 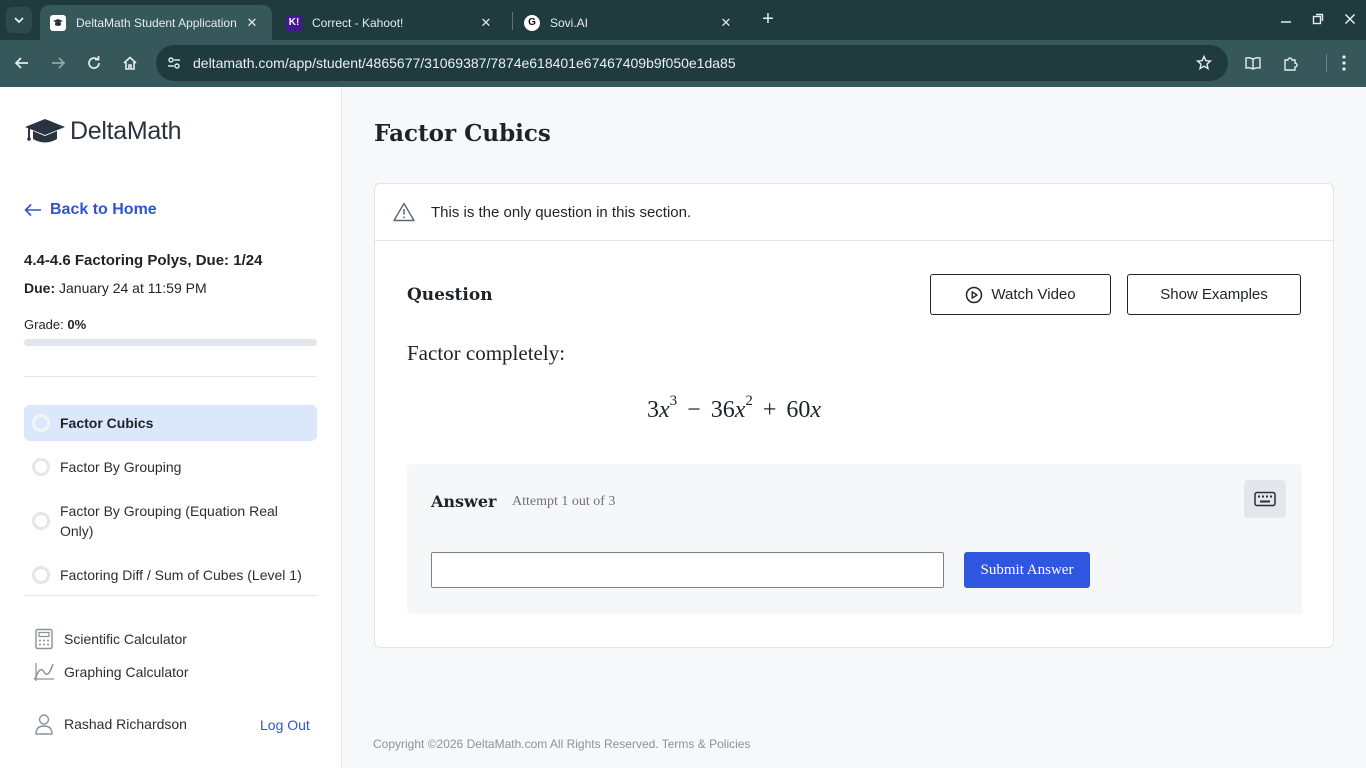 I want to click on reload-button, so click(x=94, y=63).